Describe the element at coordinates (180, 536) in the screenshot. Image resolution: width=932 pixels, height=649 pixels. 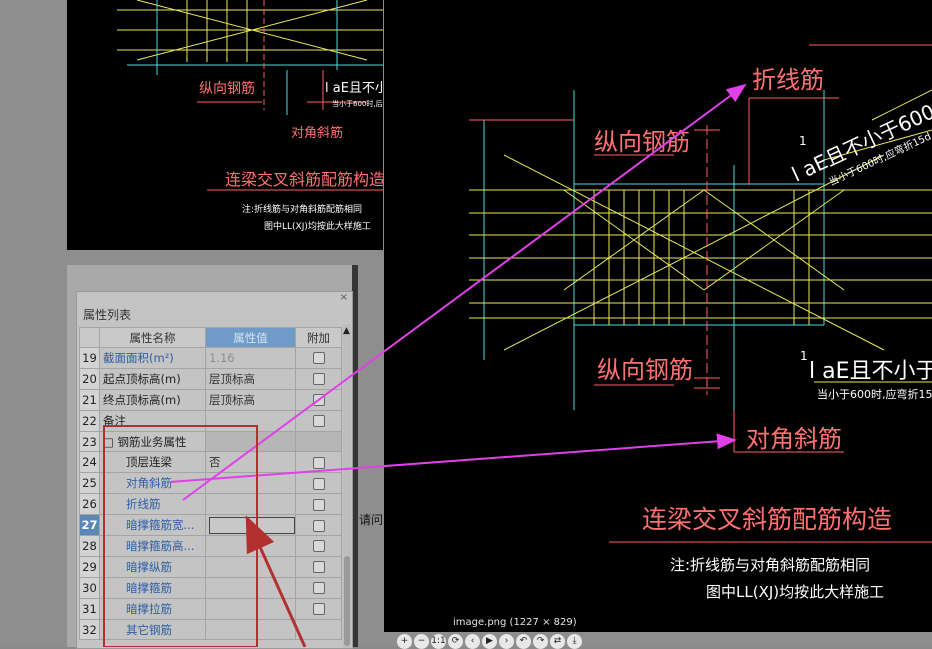
I see `highlight-box` at that location.